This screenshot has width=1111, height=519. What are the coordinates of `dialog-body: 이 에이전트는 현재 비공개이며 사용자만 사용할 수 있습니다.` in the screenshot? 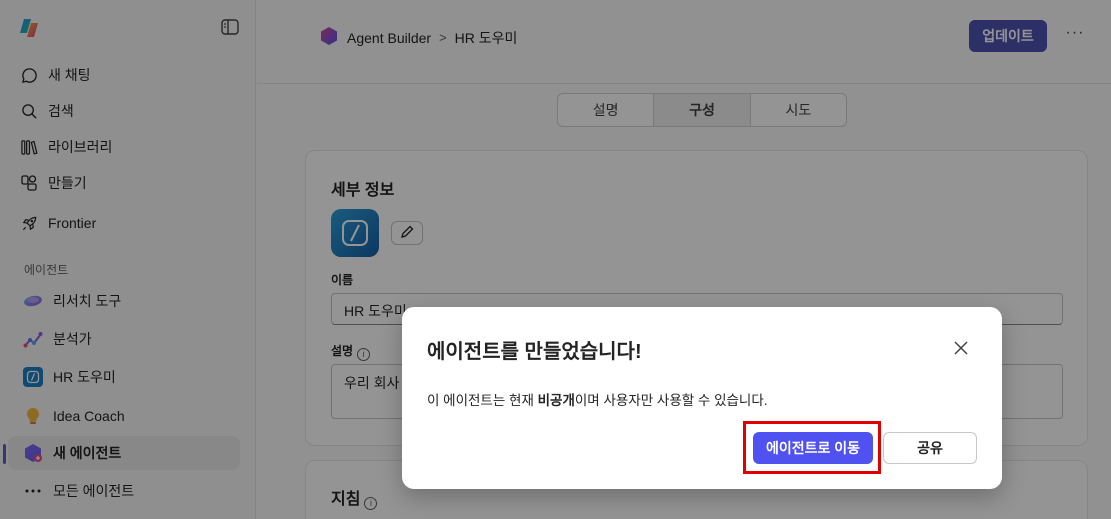 It's located at (597, 399).